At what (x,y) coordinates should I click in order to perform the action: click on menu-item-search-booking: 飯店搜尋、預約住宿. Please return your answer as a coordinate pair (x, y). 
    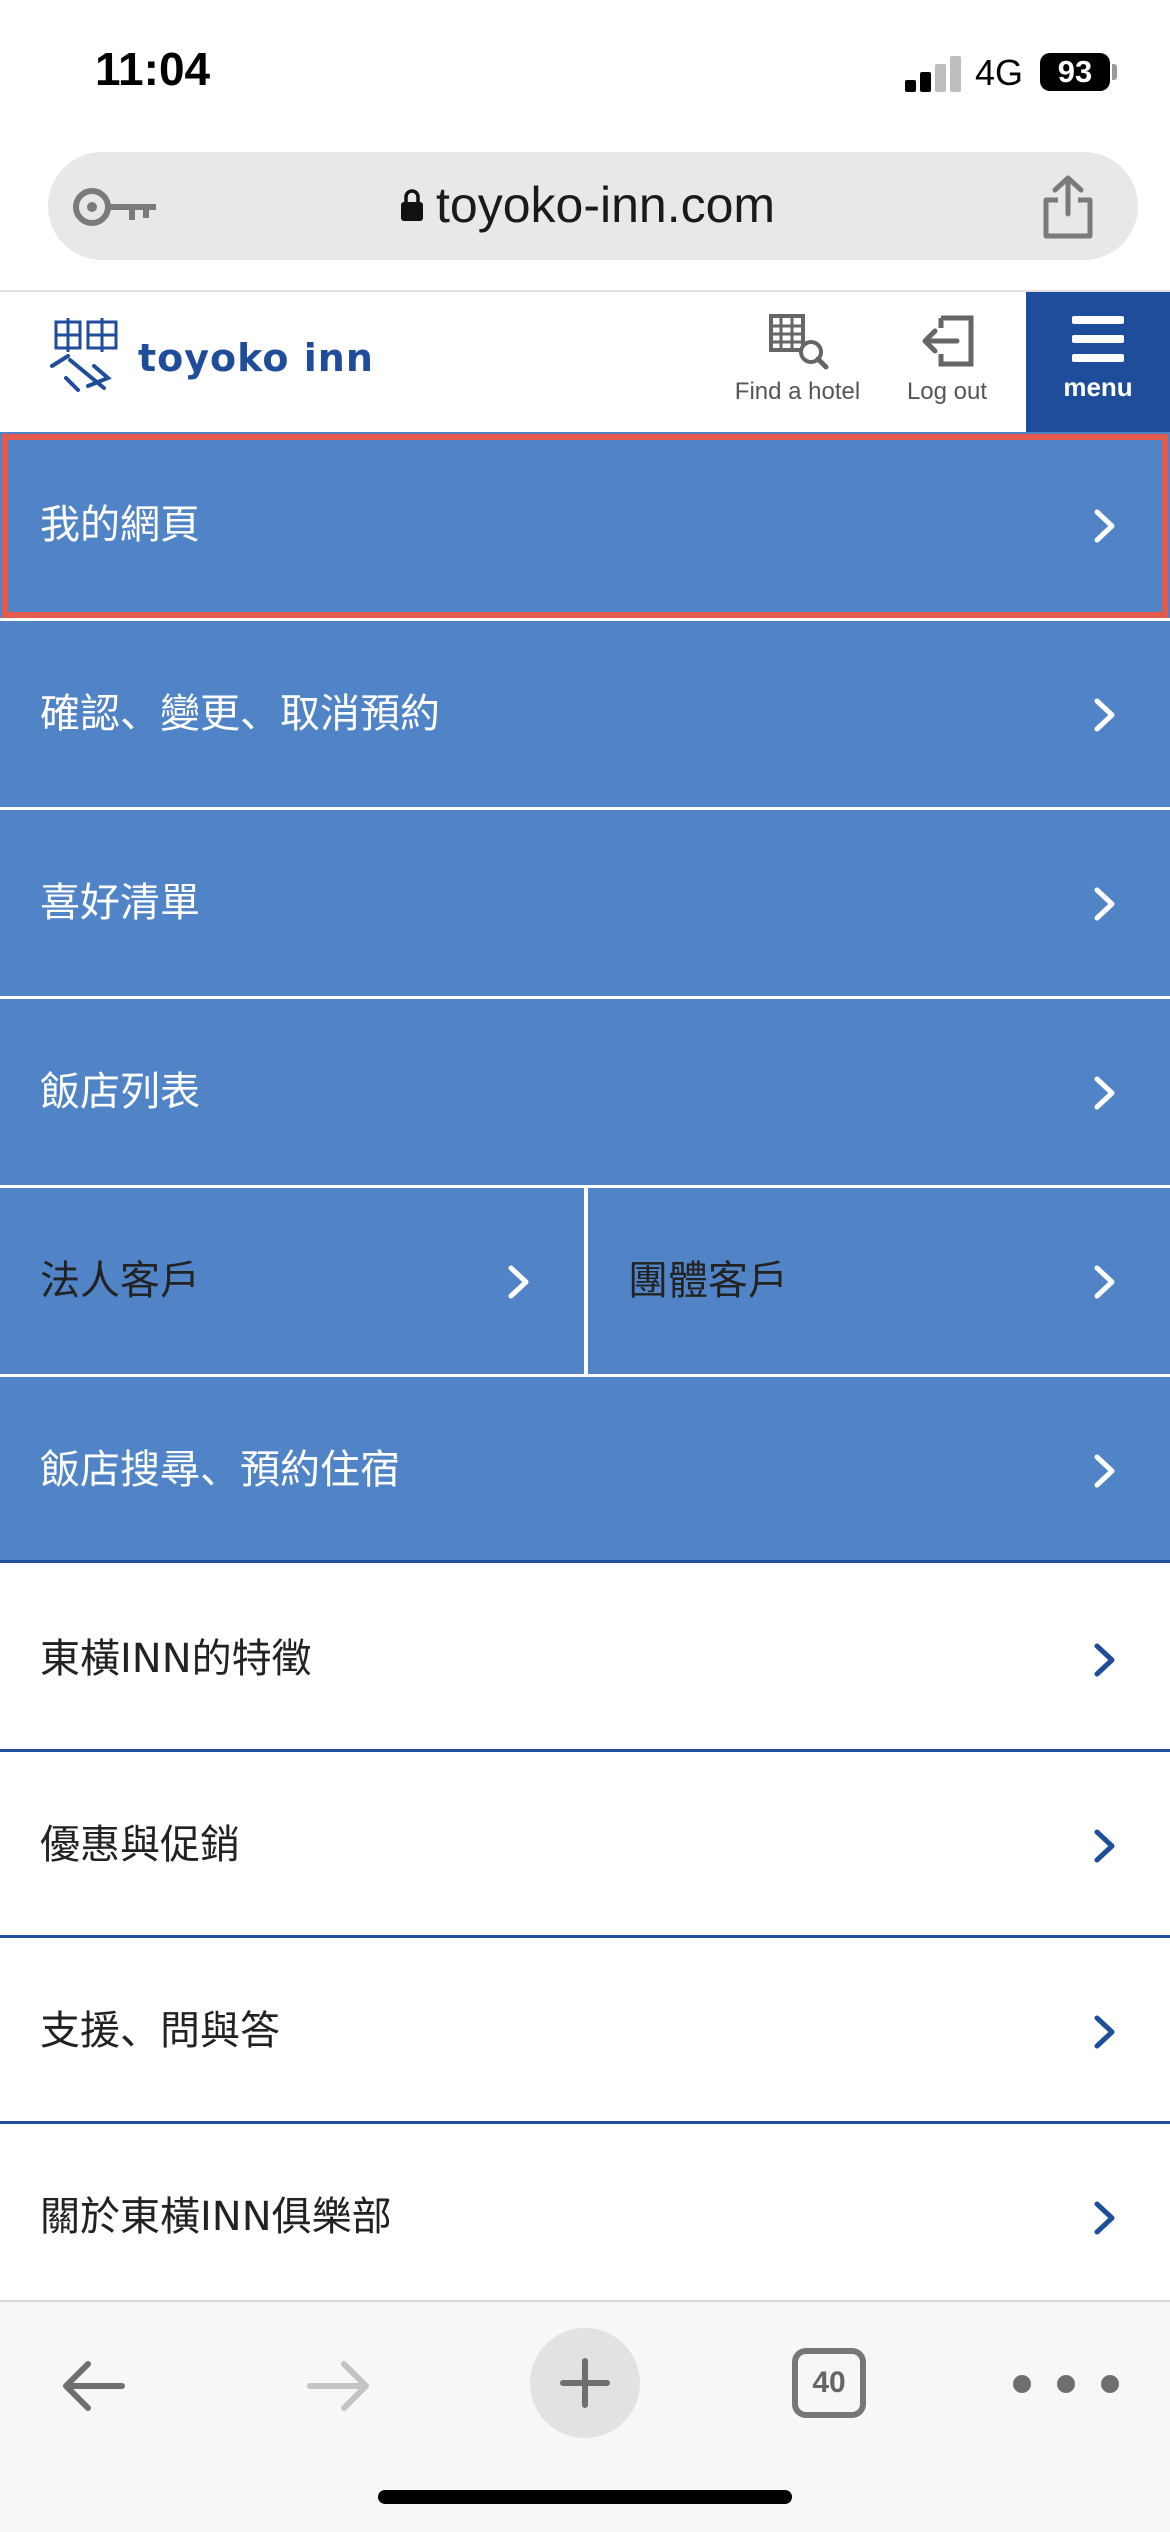
    Looking at the image, I should click on (585, 1470).